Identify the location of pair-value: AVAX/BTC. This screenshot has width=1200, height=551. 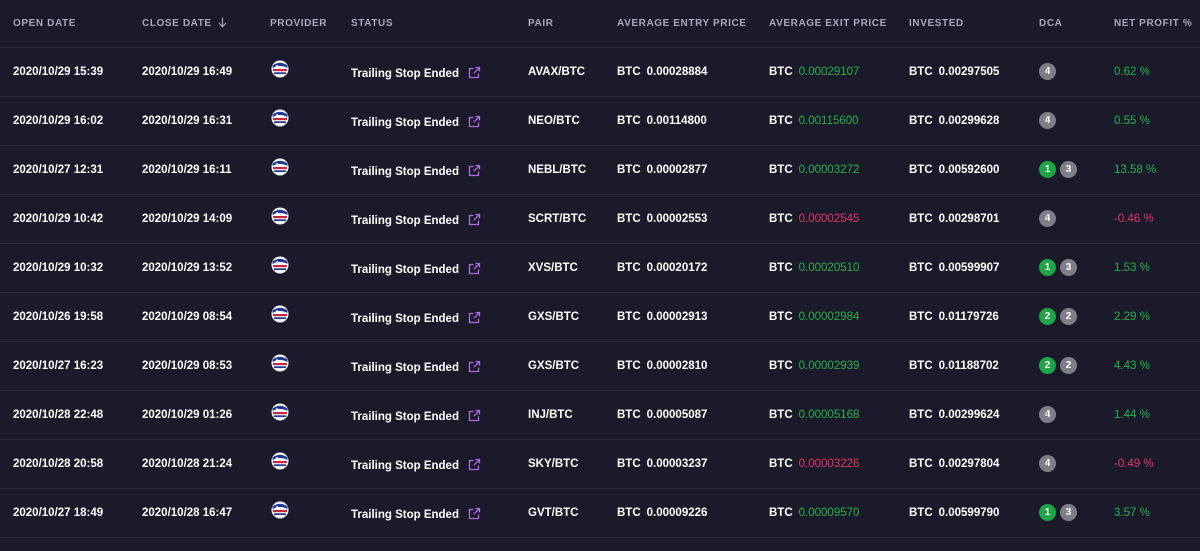
(557, 72).